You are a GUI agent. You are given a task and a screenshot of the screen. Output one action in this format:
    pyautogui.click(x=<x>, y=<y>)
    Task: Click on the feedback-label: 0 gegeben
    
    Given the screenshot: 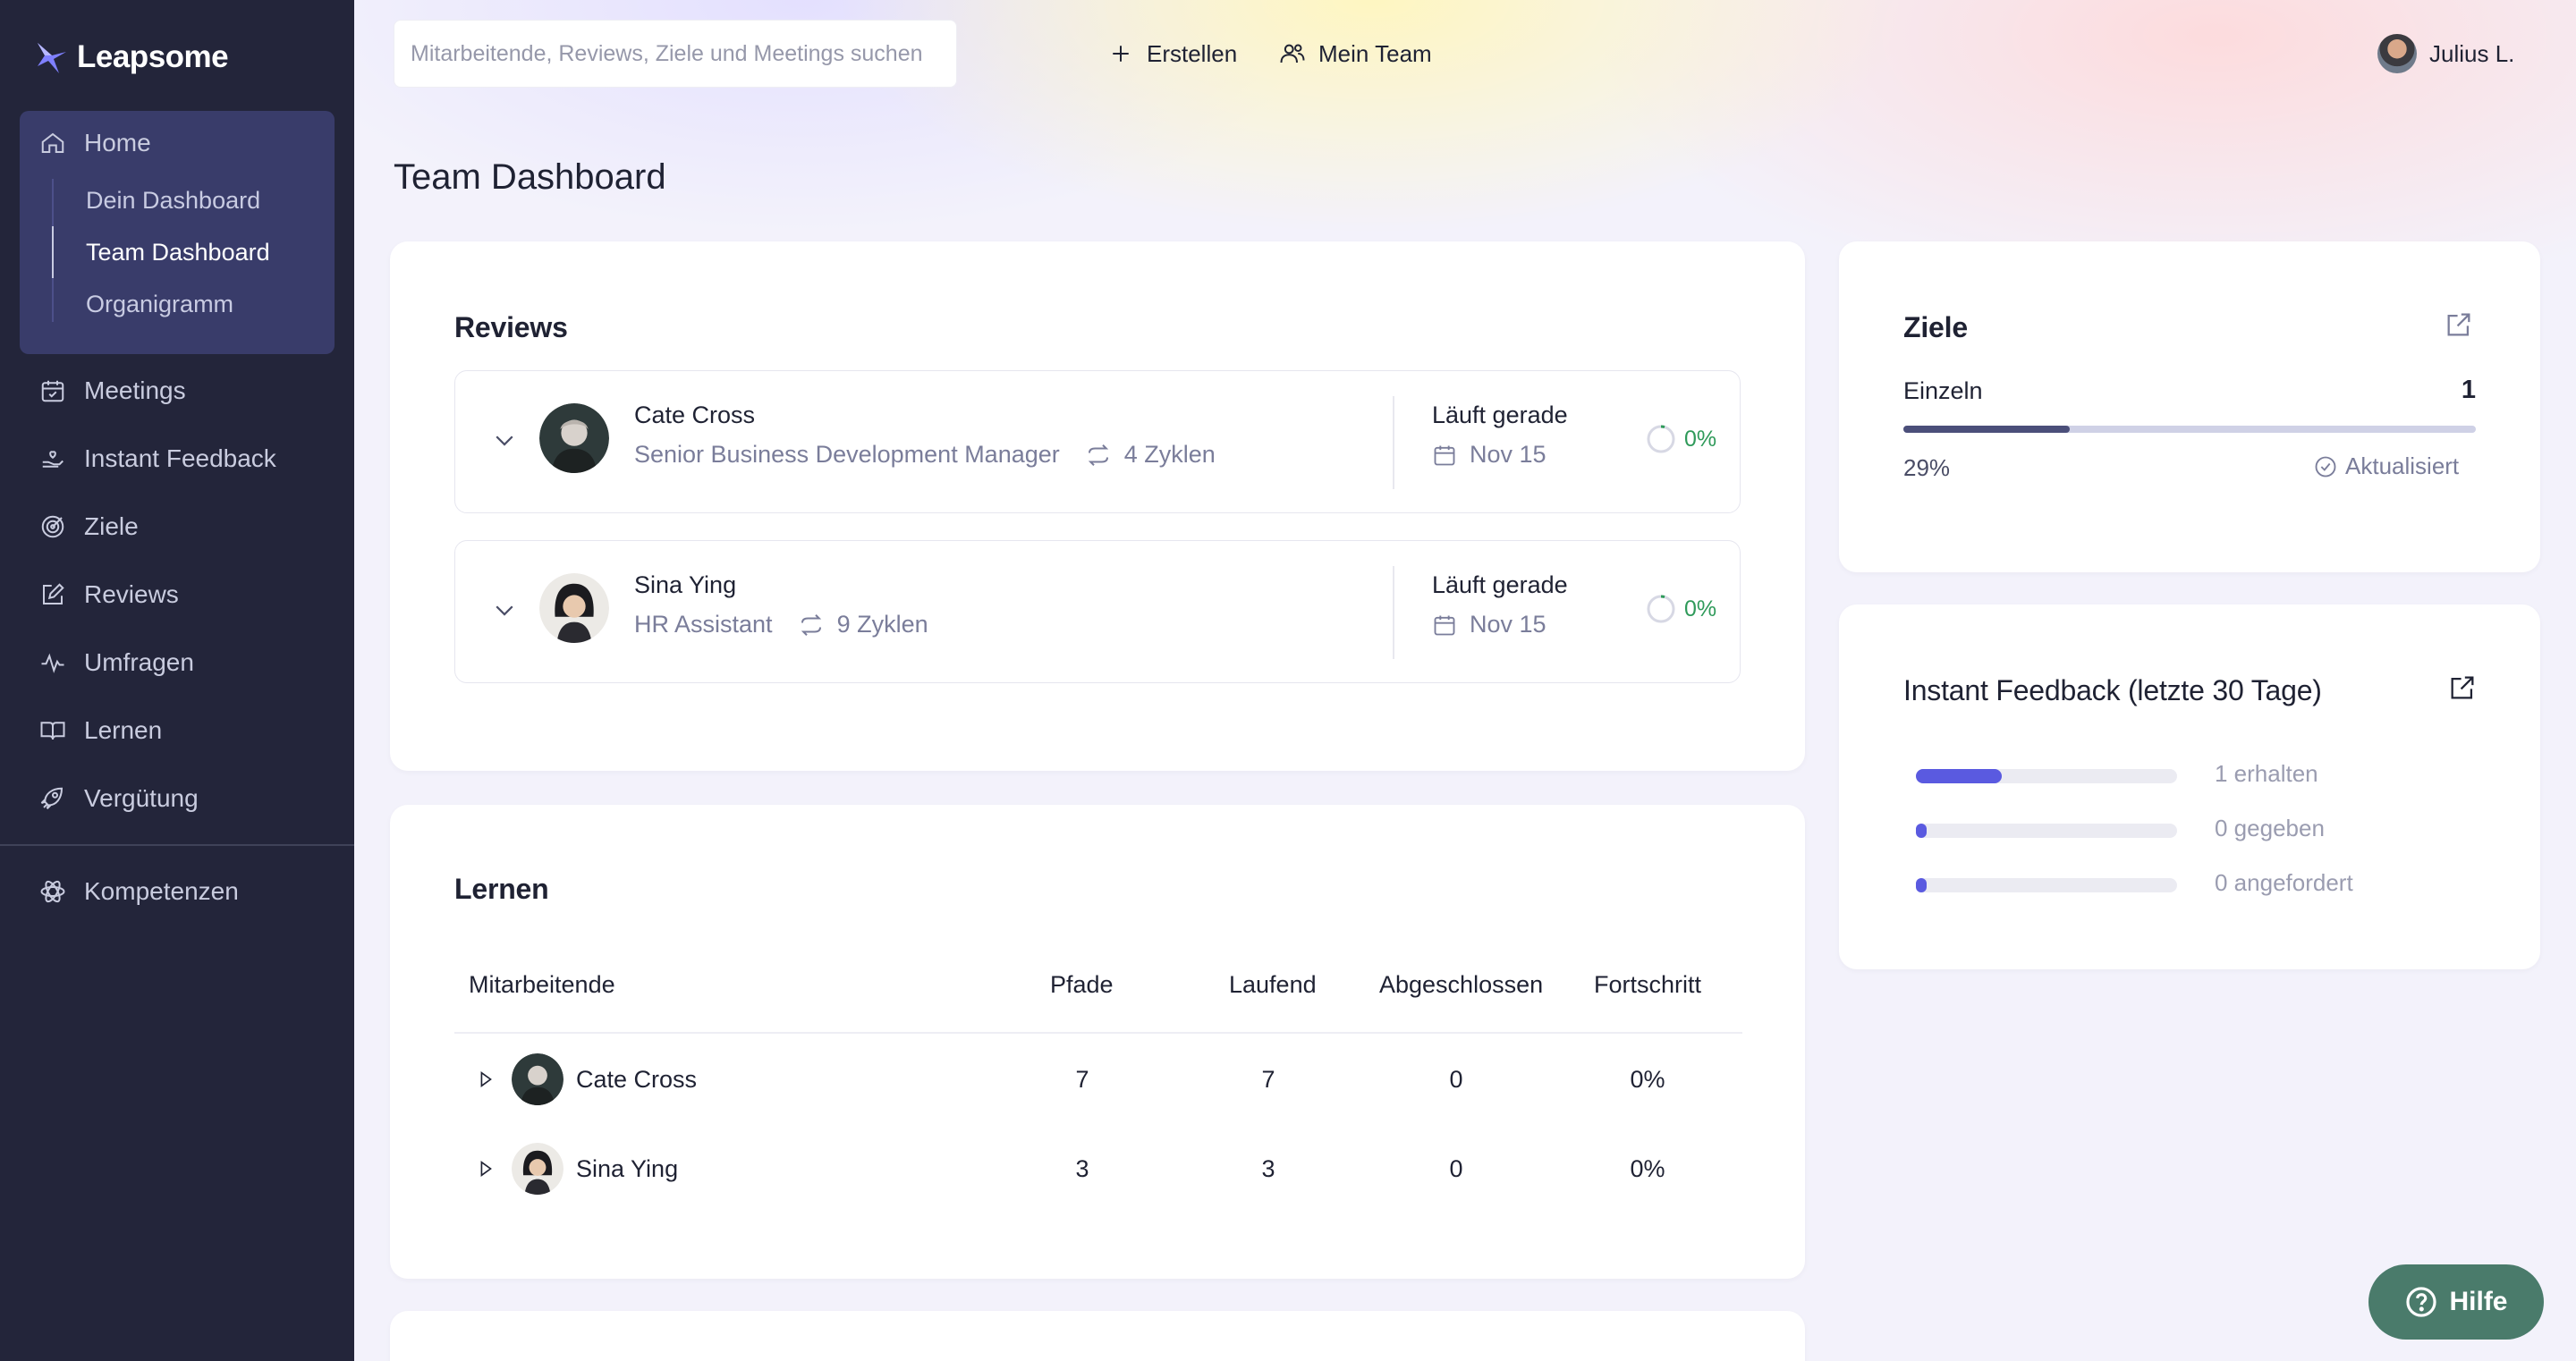 What is the action you would take?
    pyautogui.click(x=2270, y=828)
    